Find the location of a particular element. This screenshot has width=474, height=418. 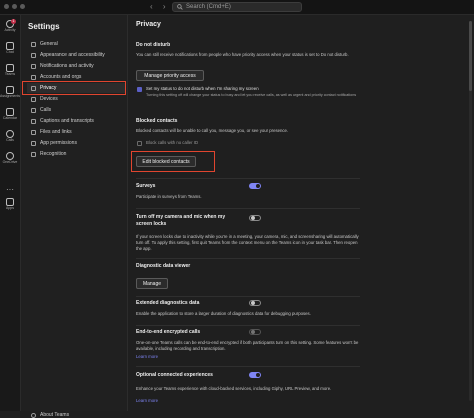

about-label: About Teams is located at coordinates (55, 415).